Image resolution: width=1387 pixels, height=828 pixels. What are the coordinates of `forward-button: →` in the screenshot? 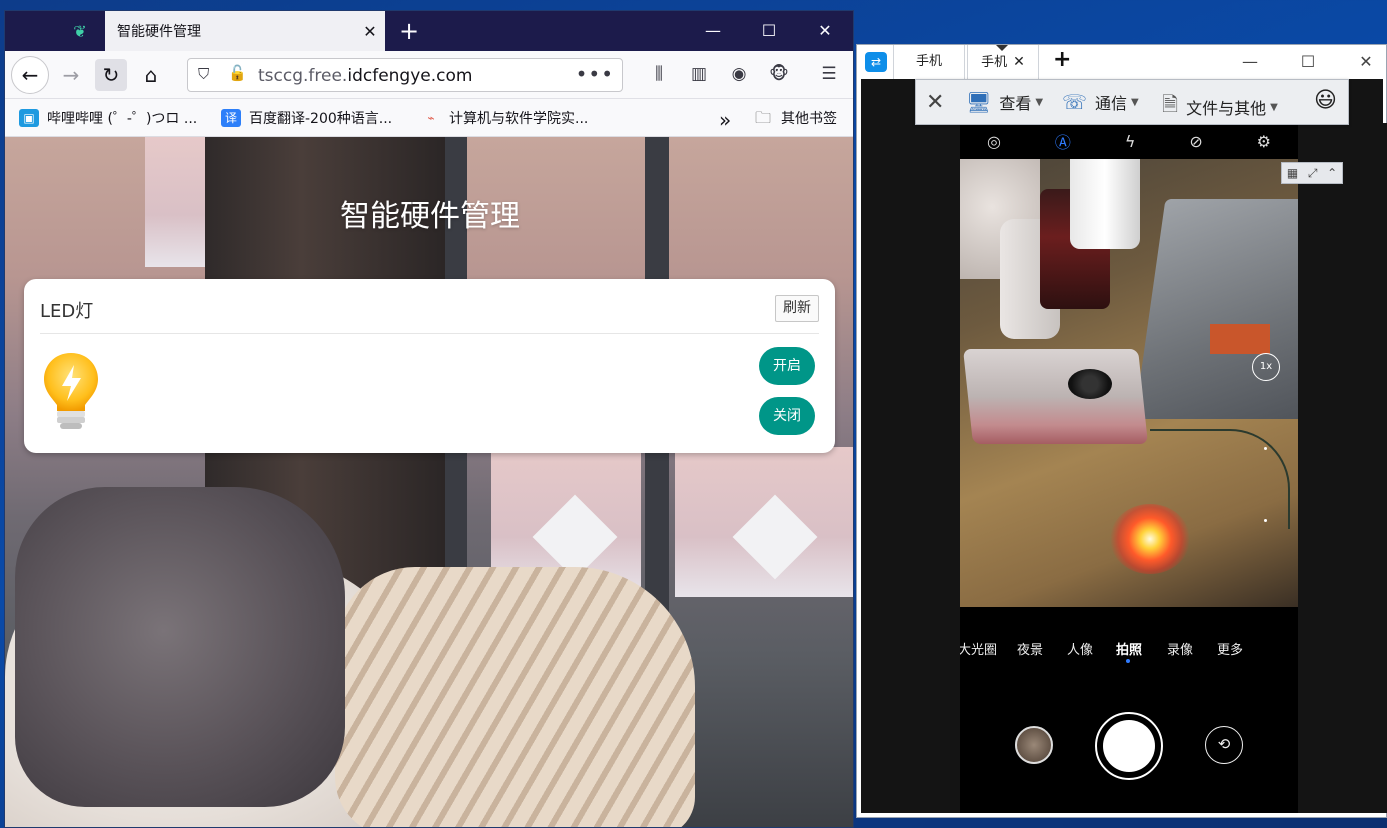 It's located at (71, 75).